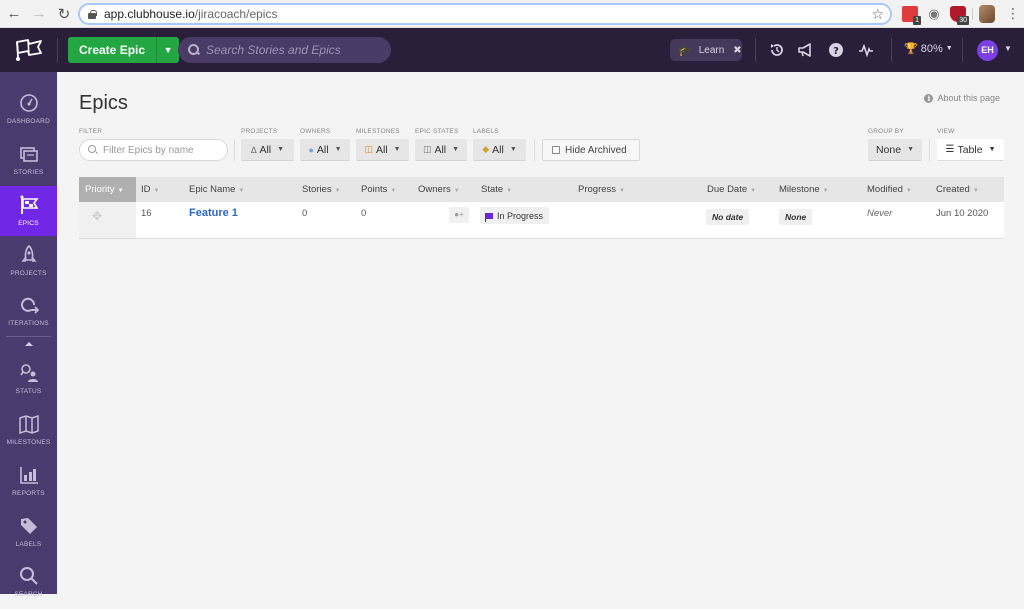  What do you see at coordinates (212, 189) in the screenshot?
I see `column-label: Epic Name` at bounding box center [212, 189].